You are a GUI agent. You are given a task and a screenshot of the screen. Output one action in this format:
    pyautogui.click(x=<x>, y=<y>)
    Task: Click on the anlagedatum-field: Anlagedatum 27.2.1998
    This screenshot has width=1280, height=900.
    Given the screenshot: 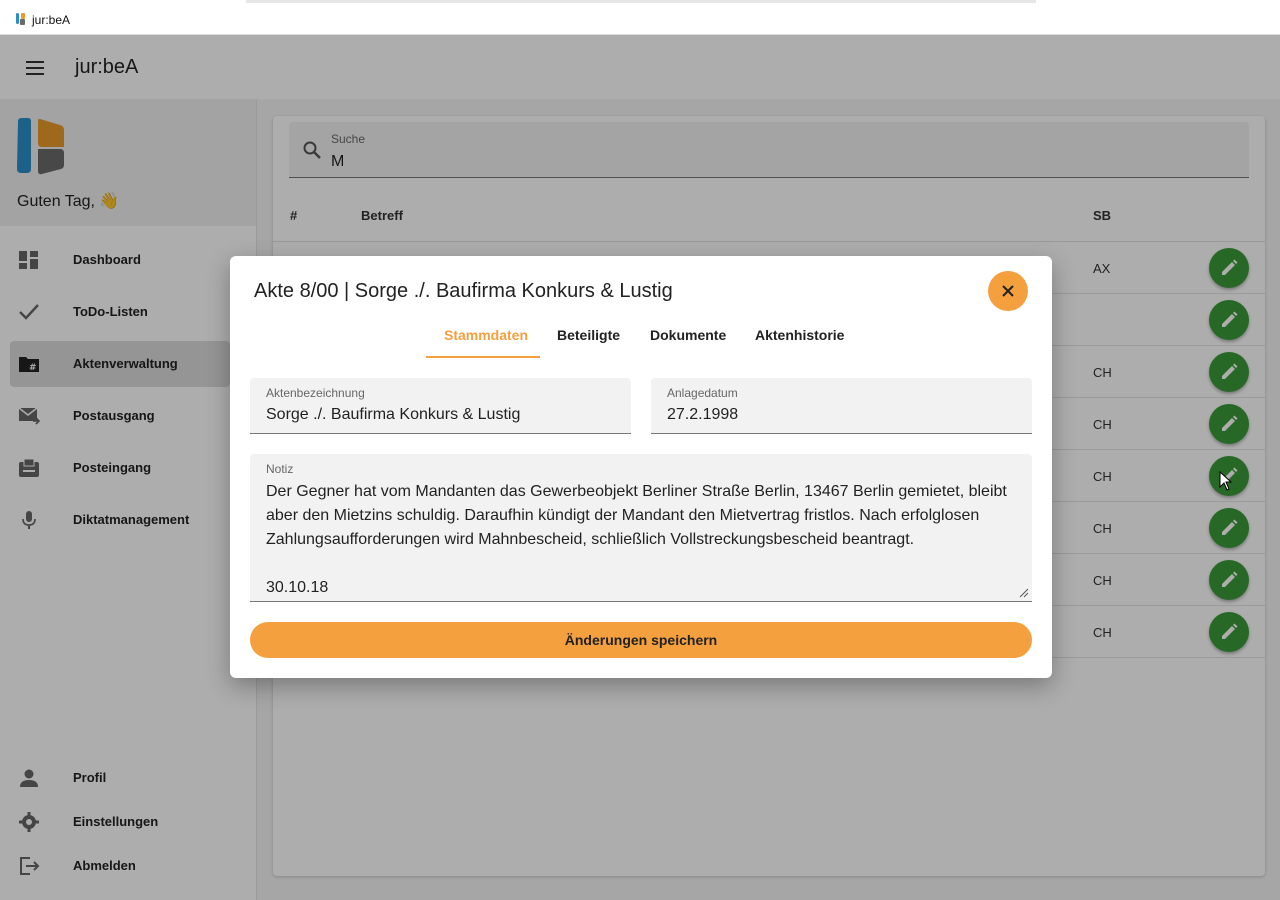 What is the action you would take?
    pyautogui.click(x=841, y=406)
    